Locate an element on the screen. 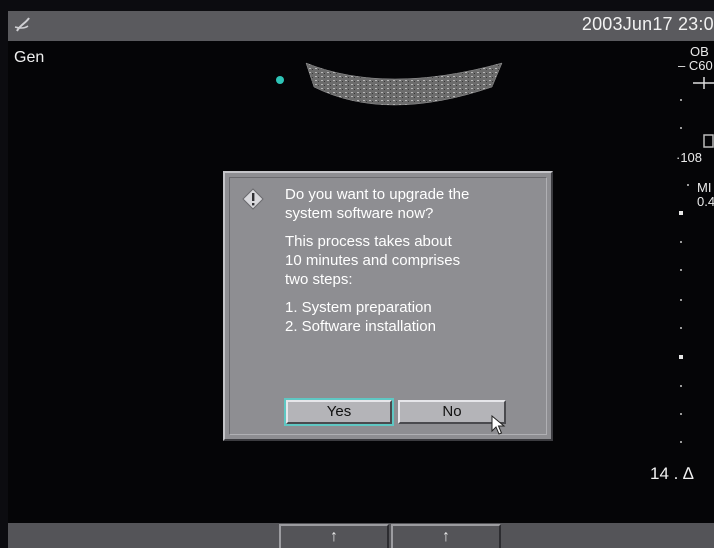  mi-value: 0.4 is located at coordinates (705, 201).